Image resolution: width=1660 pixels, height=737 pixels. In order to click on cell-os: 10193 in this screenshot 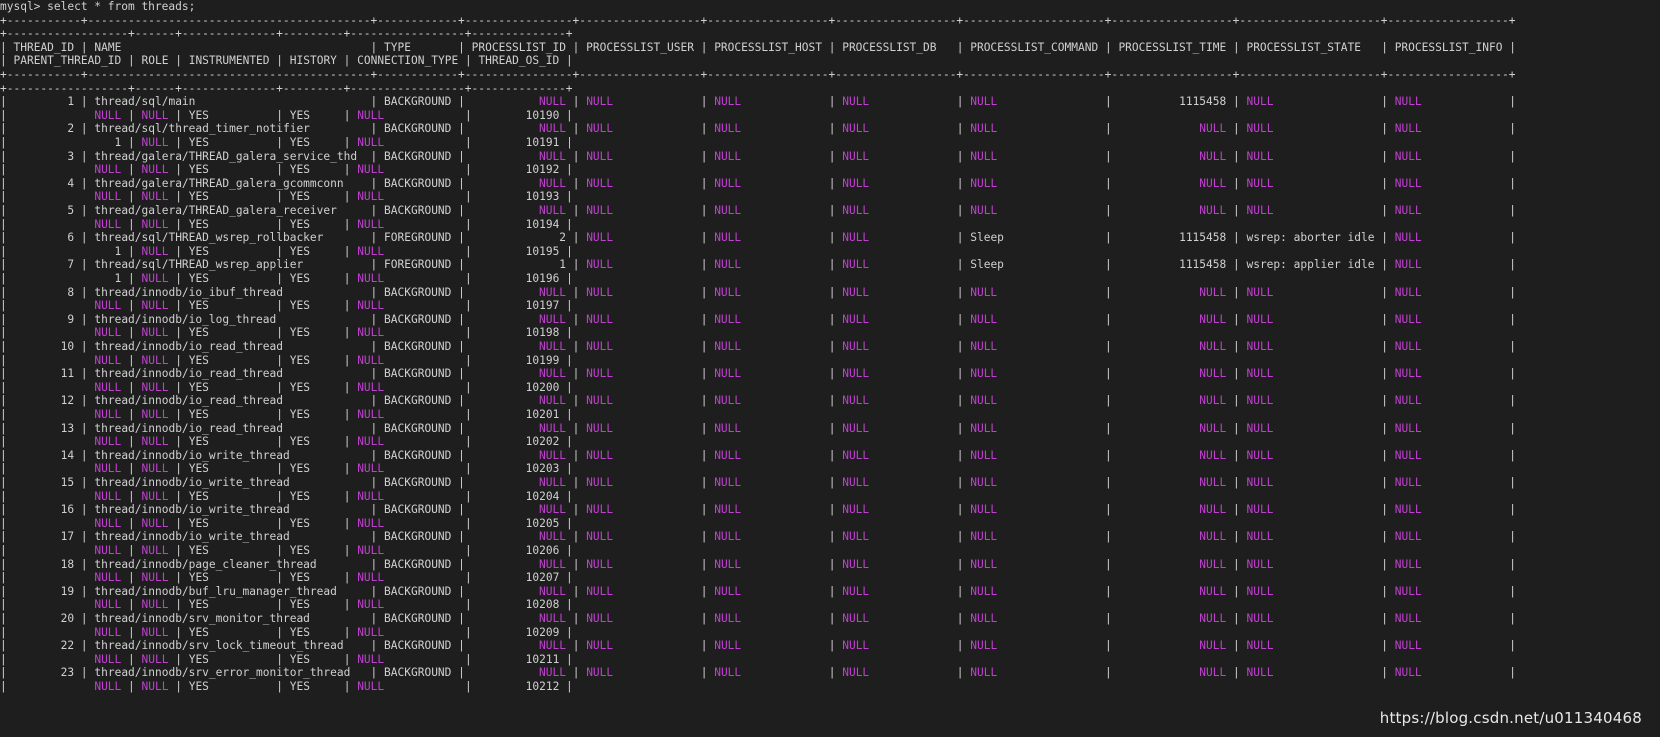, I will do `click(542, 197)`.